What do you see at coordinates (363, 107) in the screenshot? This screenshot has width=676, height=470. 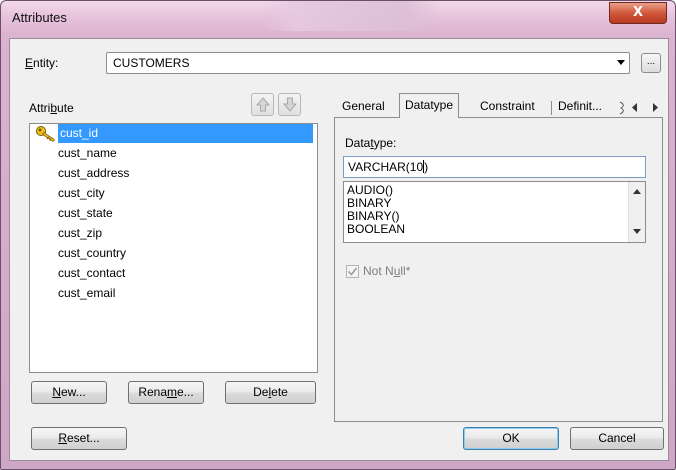 I see `tab-general: General` at bounding box center [363, 107].